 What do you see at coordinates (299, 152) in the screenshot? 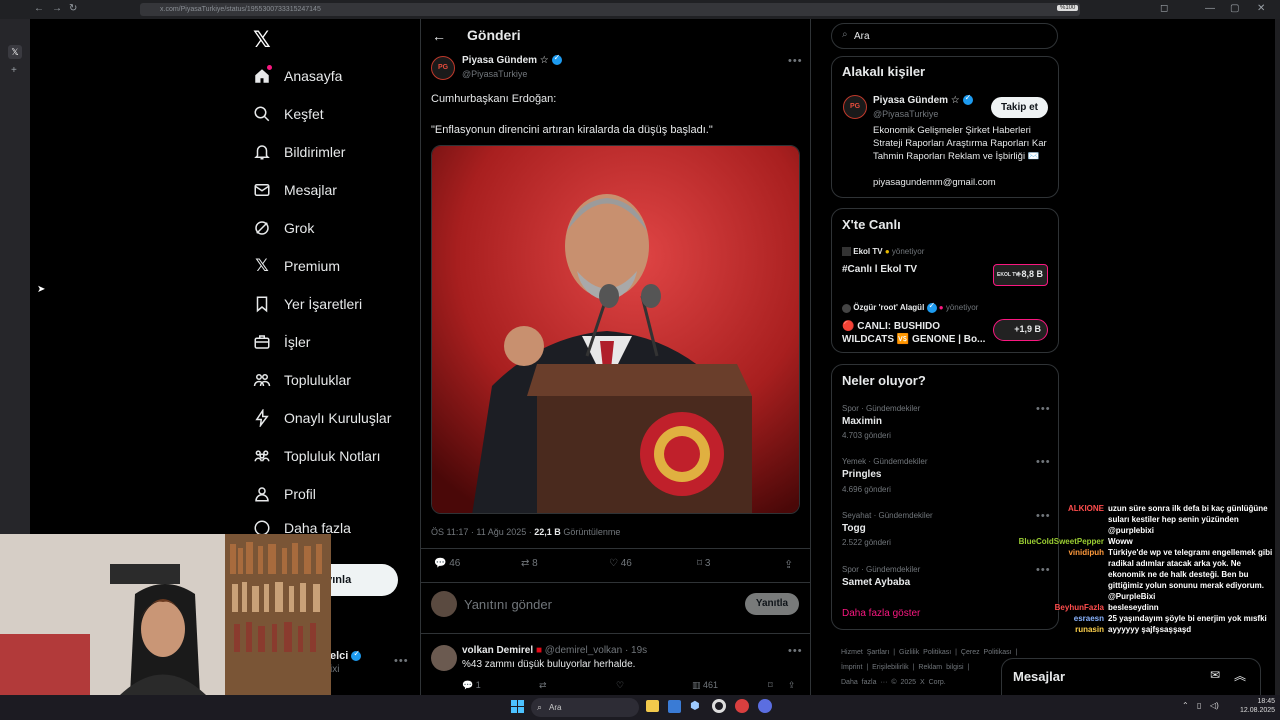
I see `sidebar-item-notifications: Bildirimler` at bounding box center [299, 152].